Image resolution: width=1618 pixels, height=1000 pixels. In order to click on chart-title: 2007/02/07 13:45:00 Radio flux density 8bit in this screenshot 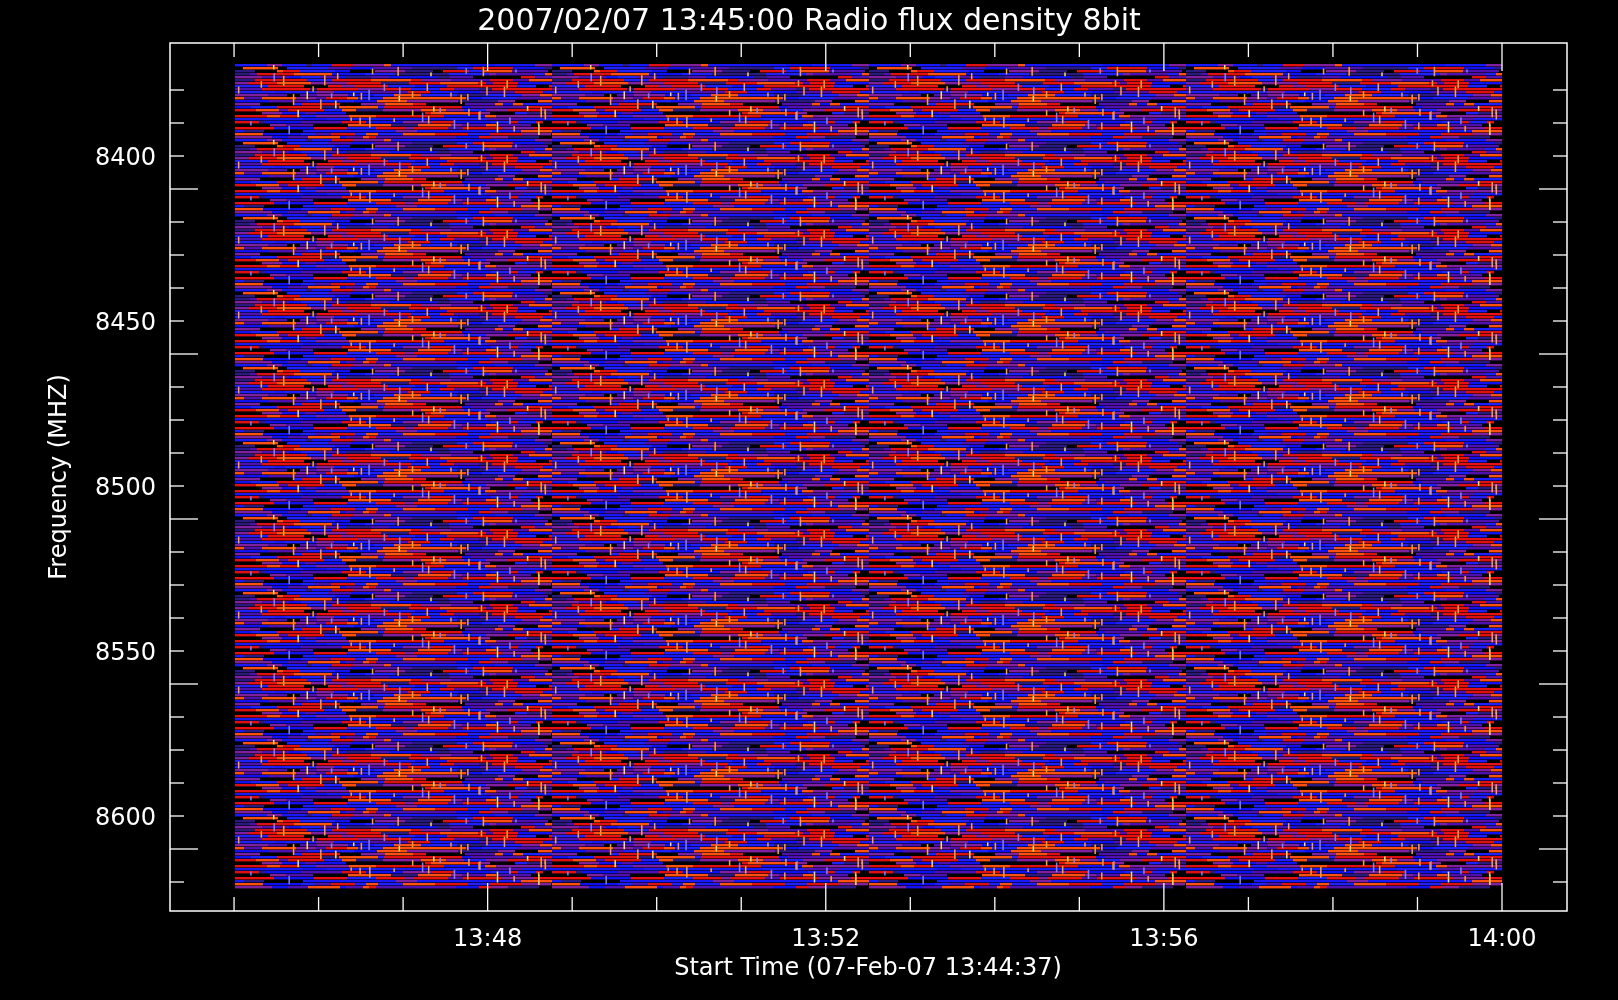, I will do `click(809, 19)`.